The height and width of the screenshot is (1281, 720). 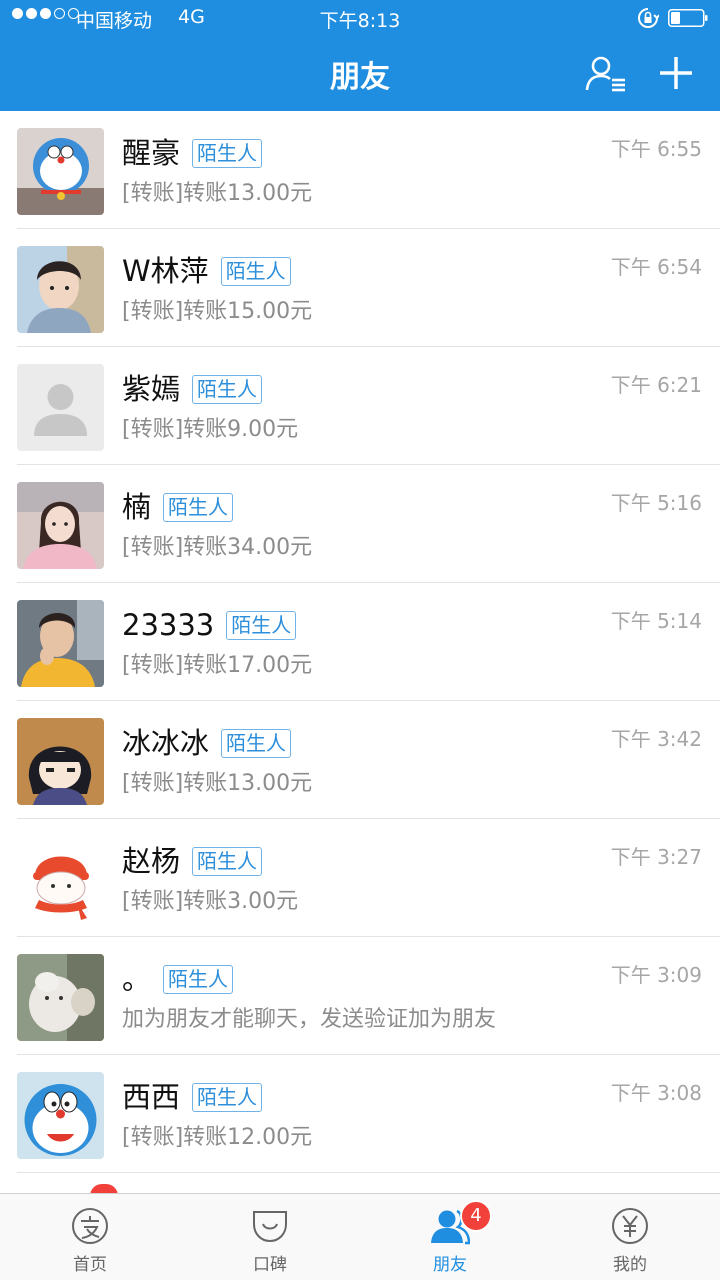 I want to click on message-time: 下午 3:42, so click(x=656, y=739).